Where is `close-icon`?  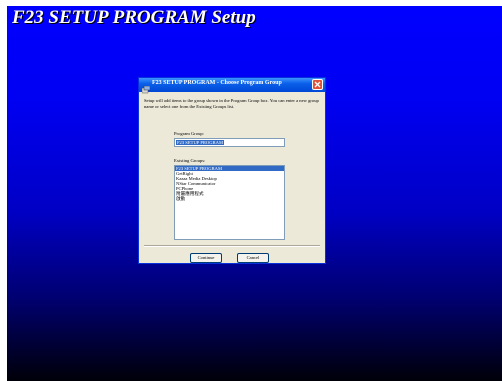
close-icon is located at coordinates (317, 84).